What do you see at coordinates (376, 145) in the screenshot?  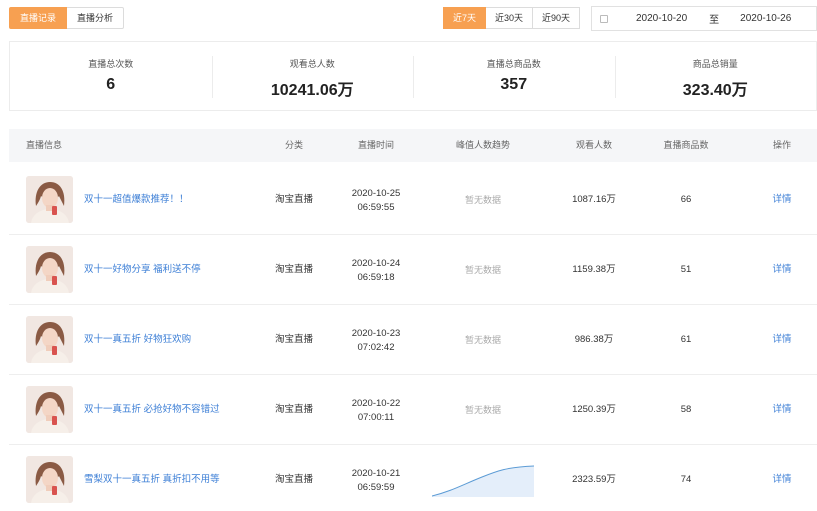 I see `header-live-time: 直播时间` at bounding box center [376, 145].